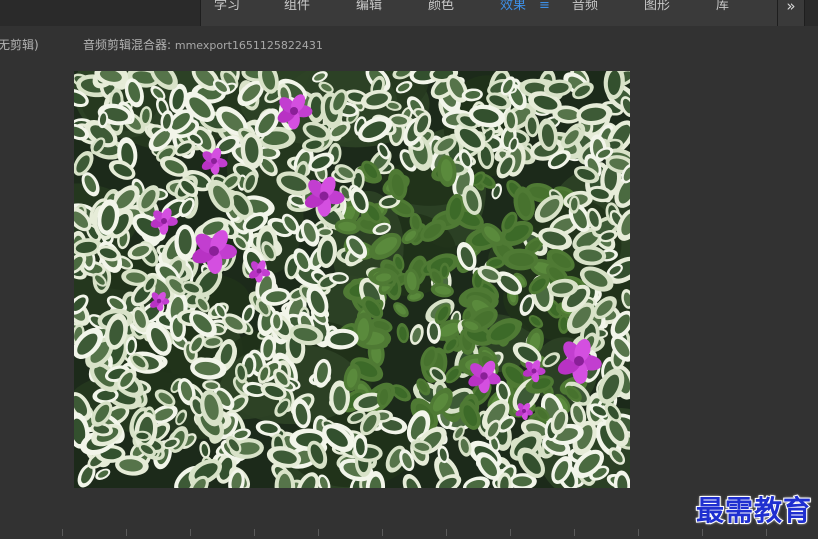 The height and width of the screenshot is (539, 818). Describe the element at coordinates (753, 510) in the screenshot. I see `watermark-logo: 最需教育` at that location.